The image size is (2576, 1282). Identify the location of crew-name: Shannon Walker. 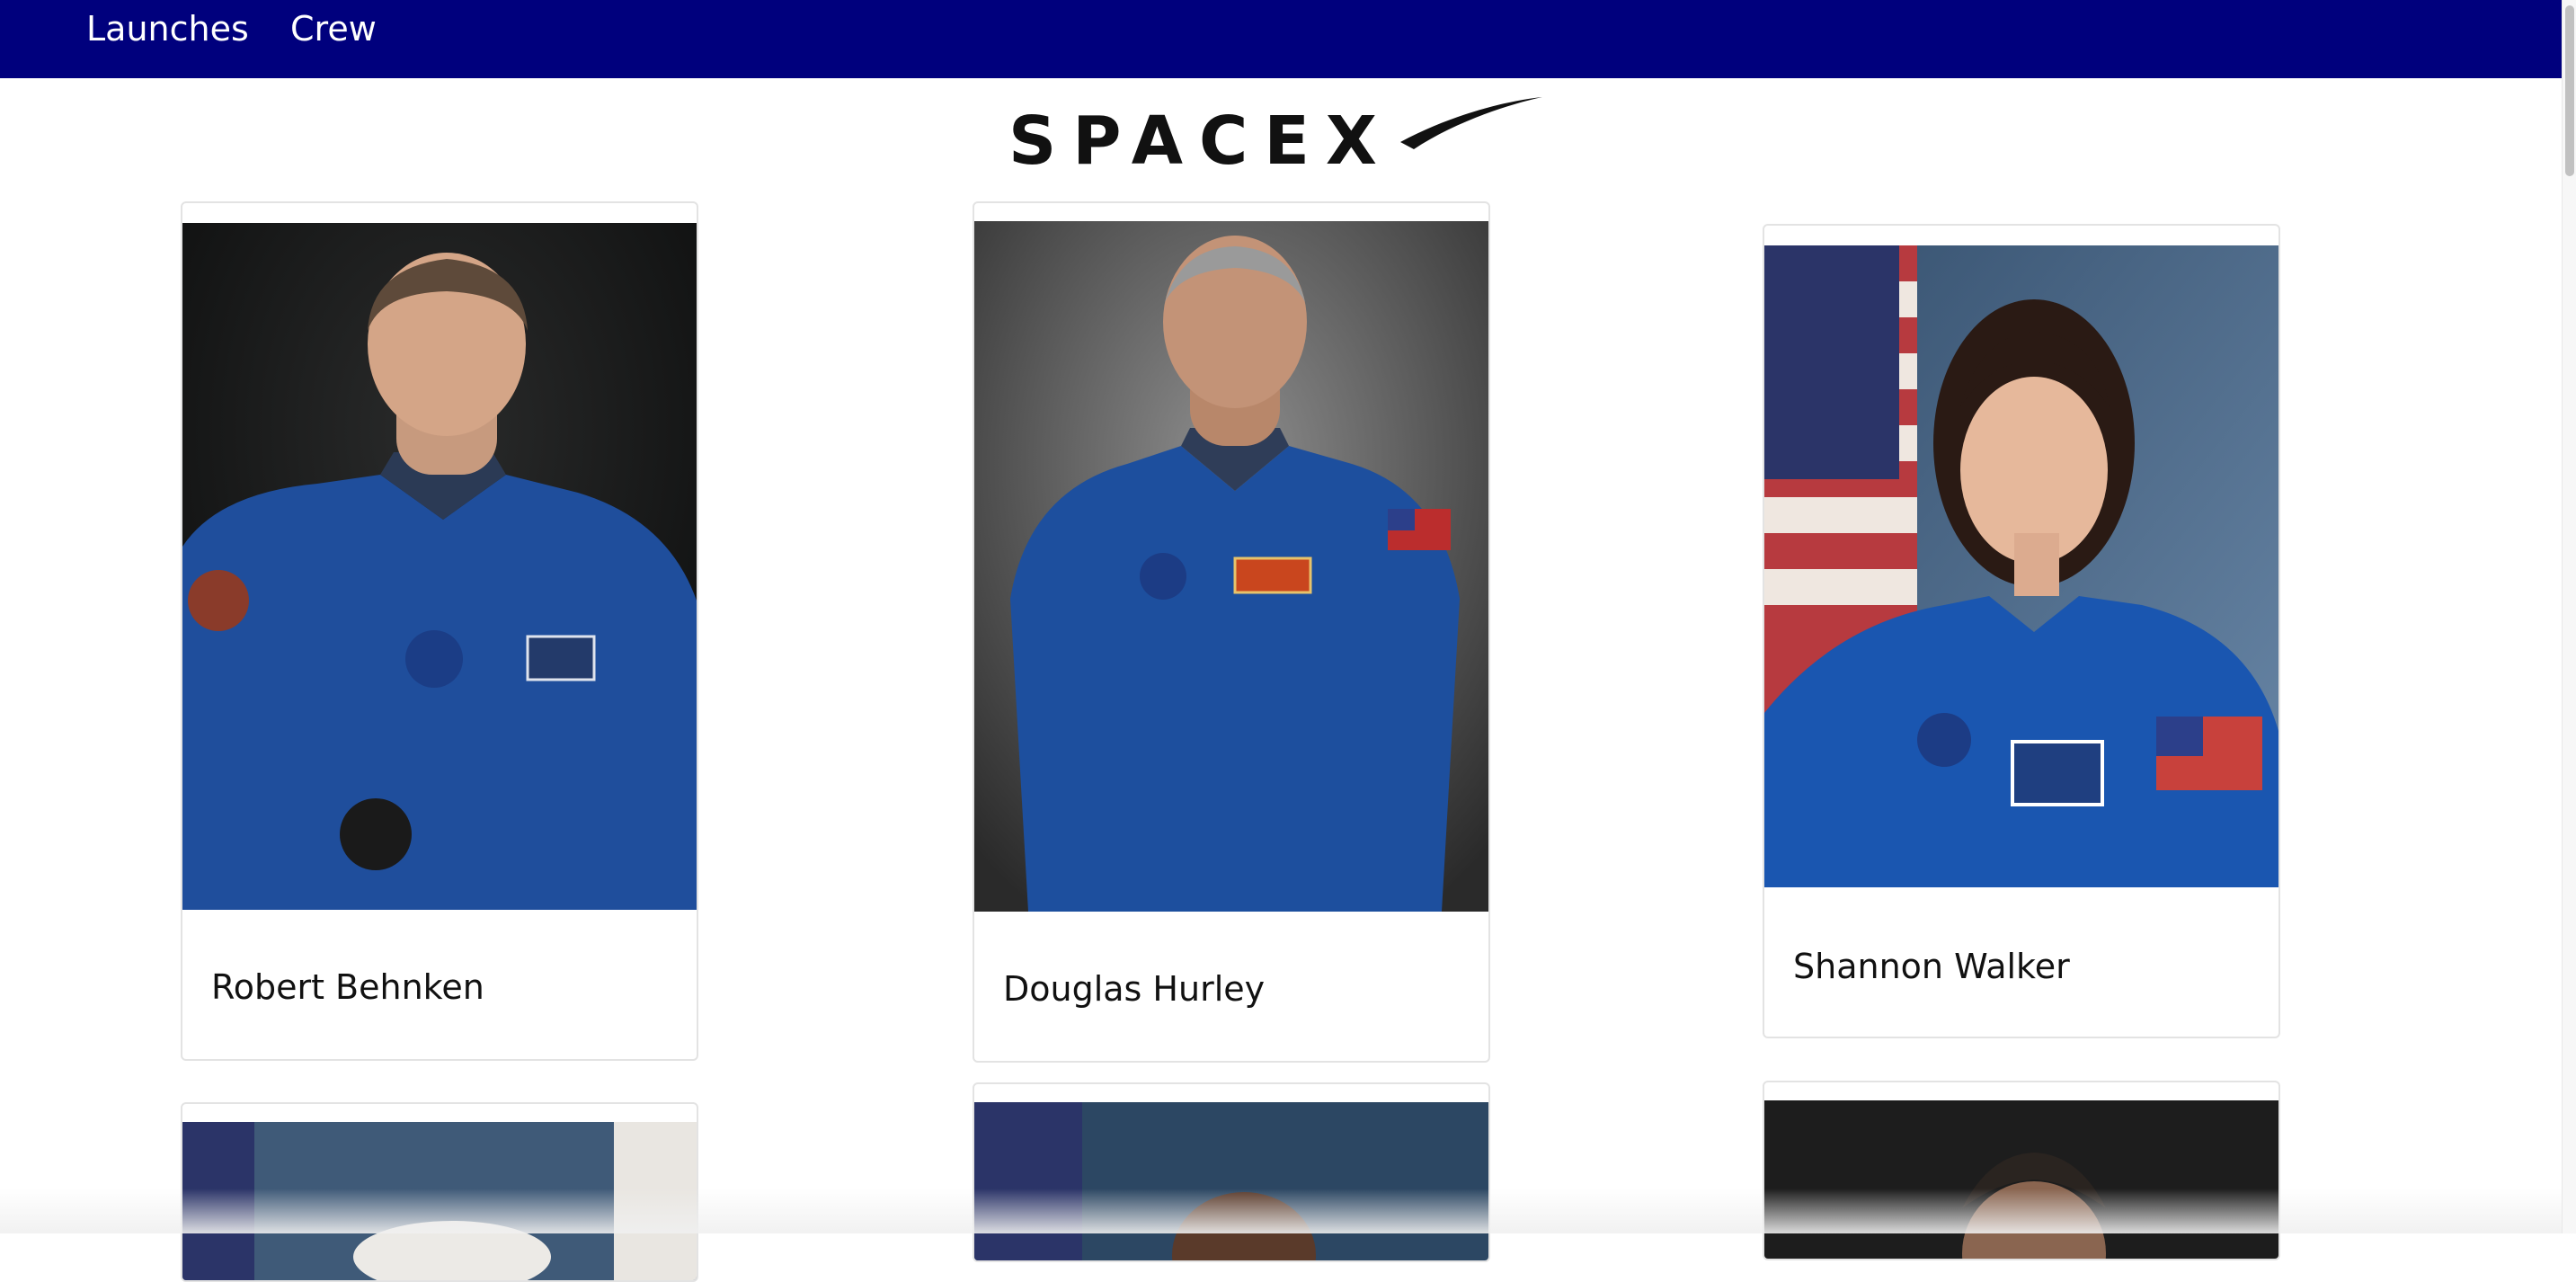
(1931, 966).